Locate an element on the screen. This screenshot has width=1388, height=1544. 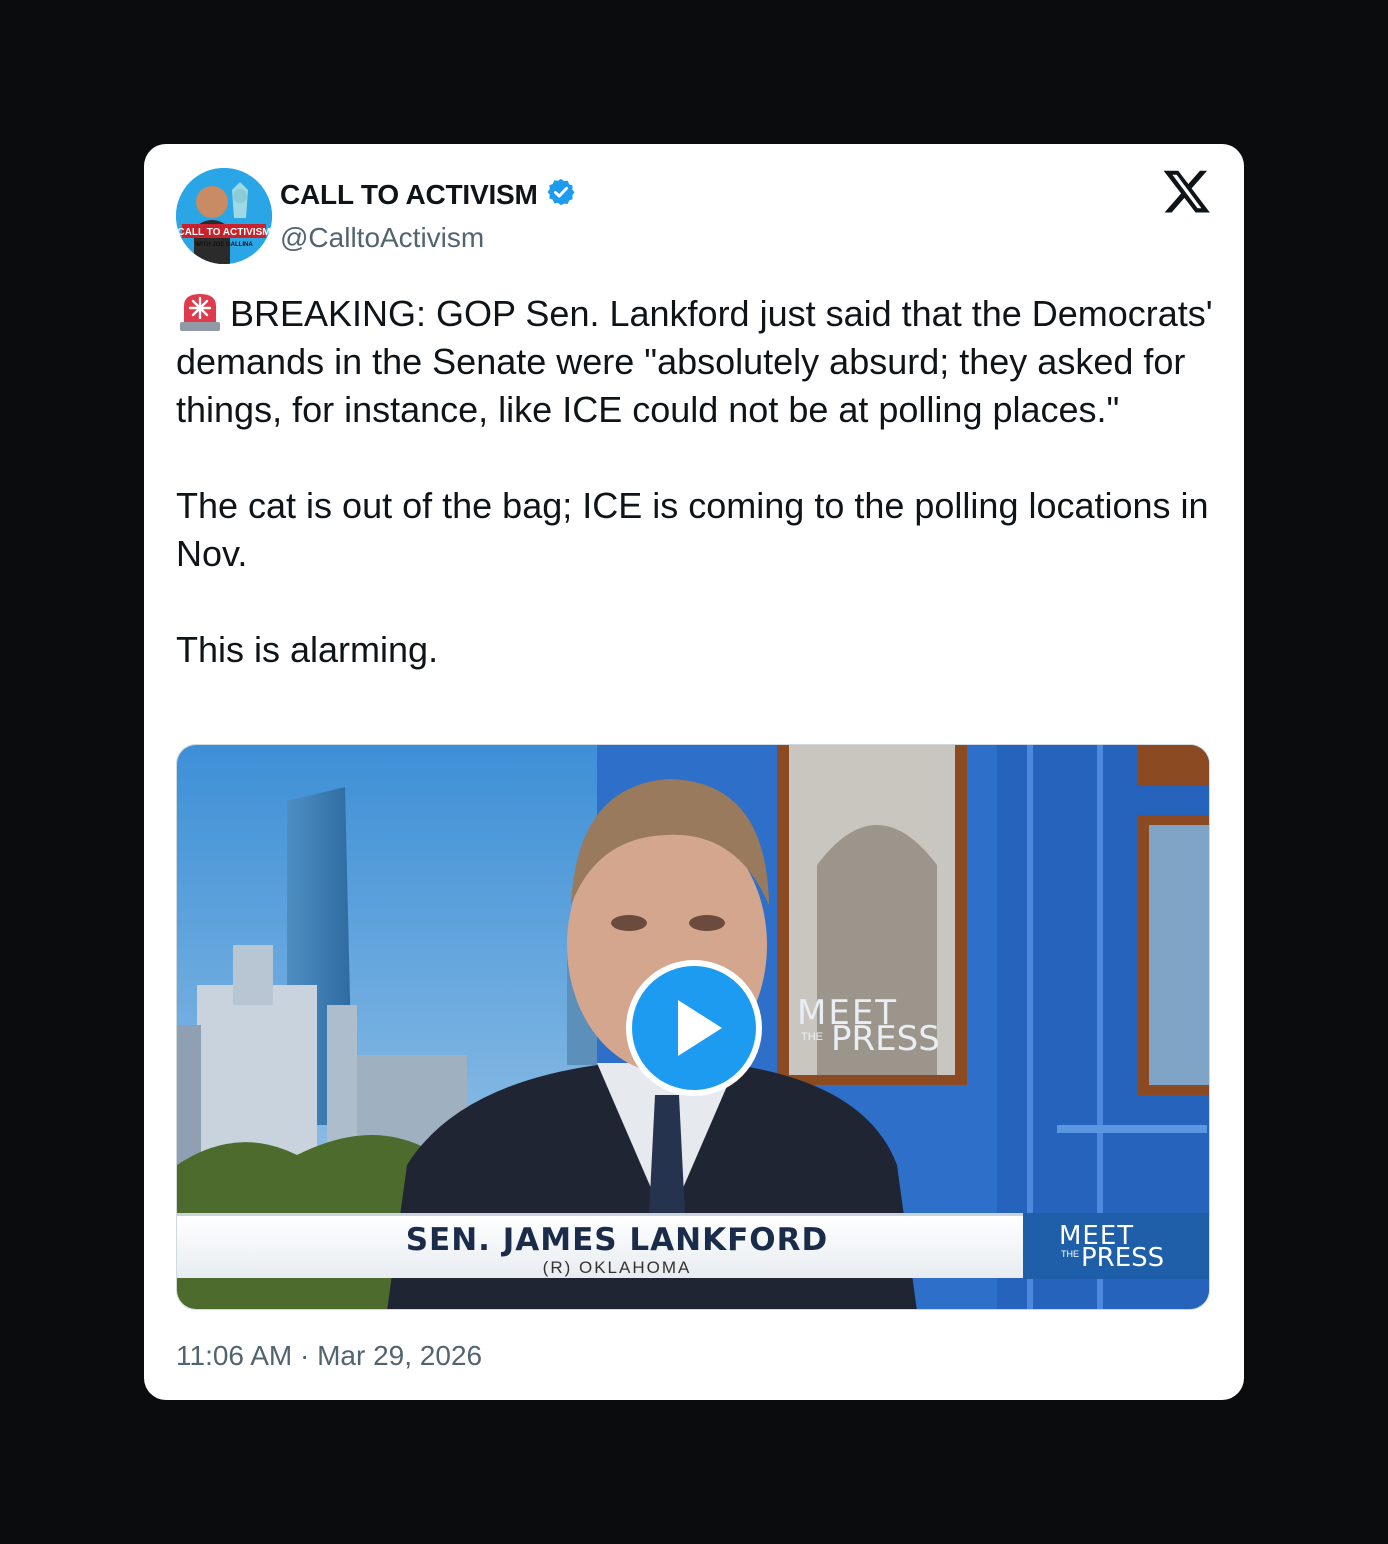
bug-press: PRESS is located at coordinates (1123, 1258).